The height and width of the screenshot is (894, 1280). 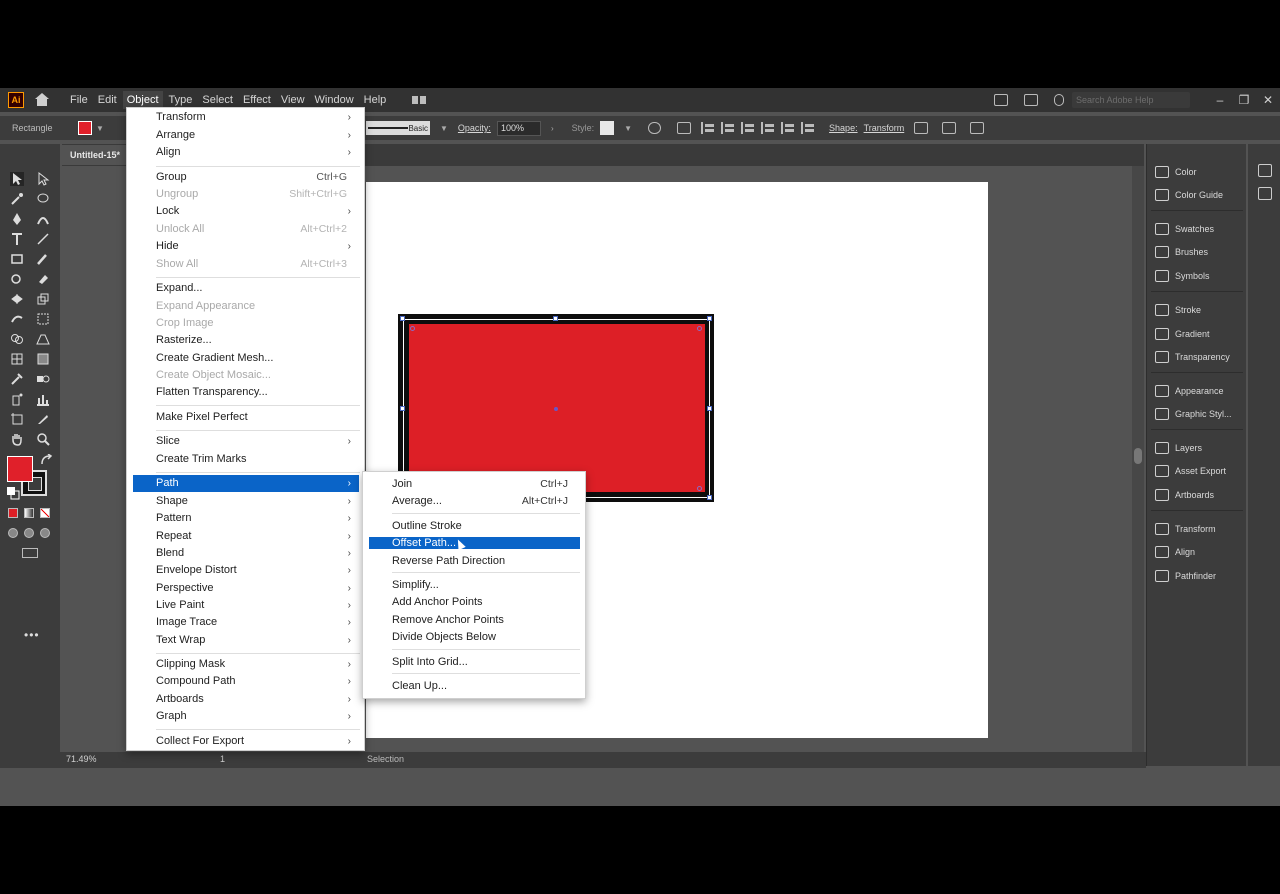 What do you see at coordinates (246, 483) in the screenshot?
I see `menu-item-path: Path ›` at bounding box center [246, 483].